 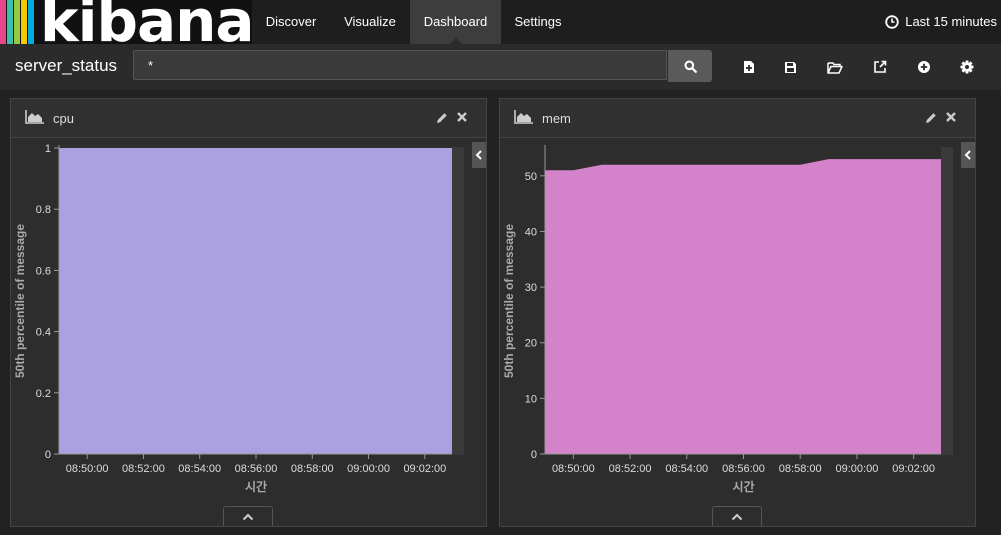 What do you see at coordinates (48, 149) in the screenshot?
I see `y-tick-label: 1` at bounding box center [48, 149].